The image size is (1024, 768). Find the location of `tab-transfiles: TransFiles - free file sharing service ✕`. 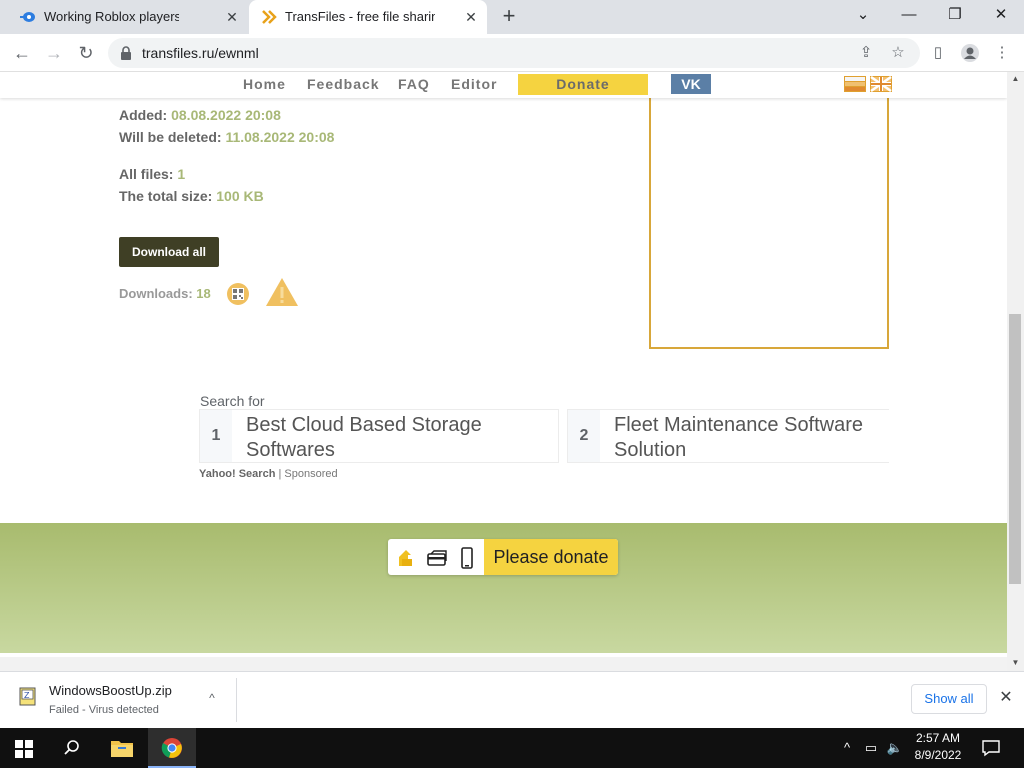

tab-transfiles: TransFiles - free file sharing service ✕ is located at coordinates (368, 17).